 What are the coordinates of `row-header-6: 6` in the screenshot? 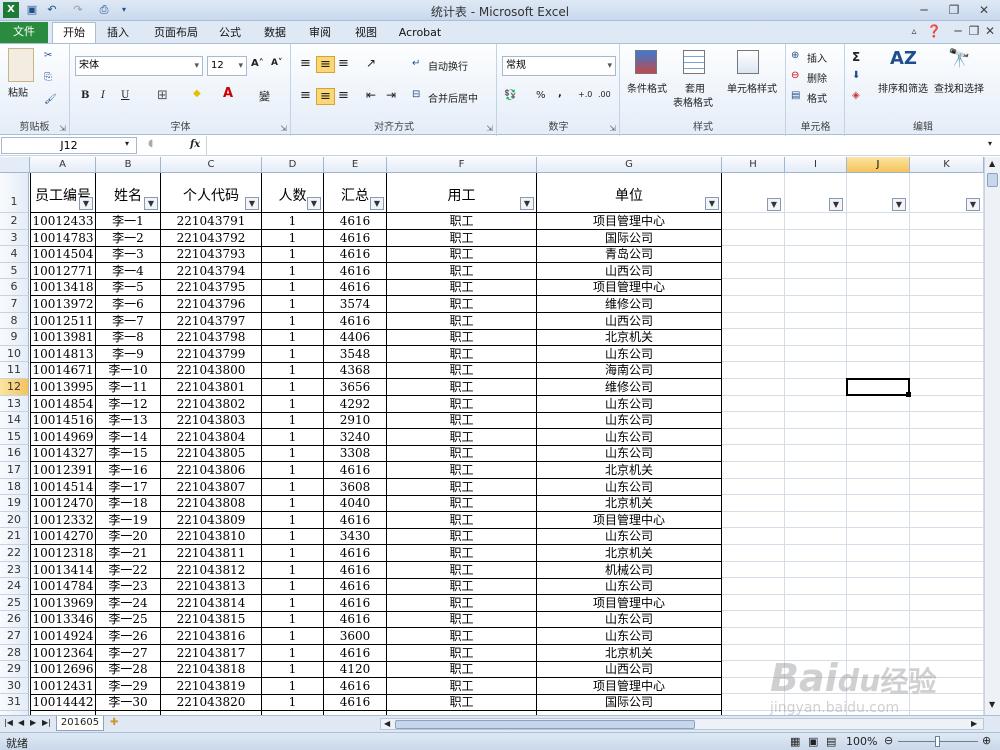 It's located at (14, 287).